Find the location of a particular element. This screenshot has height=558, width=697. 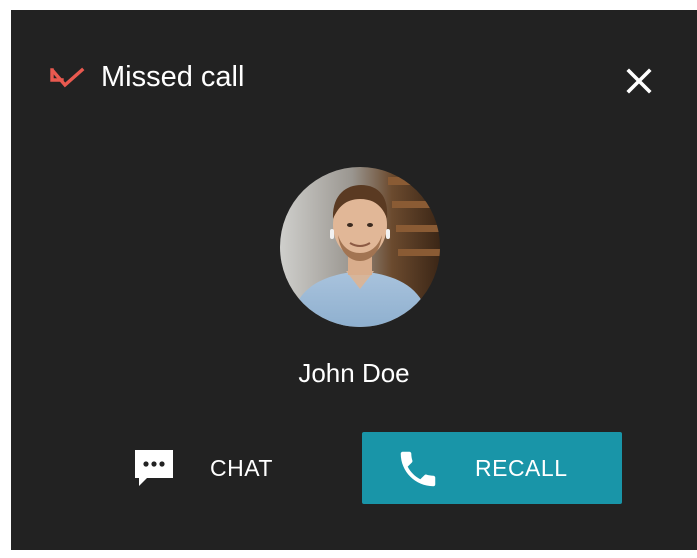

chat-bubble-icon is located at coordinates (154, 468).